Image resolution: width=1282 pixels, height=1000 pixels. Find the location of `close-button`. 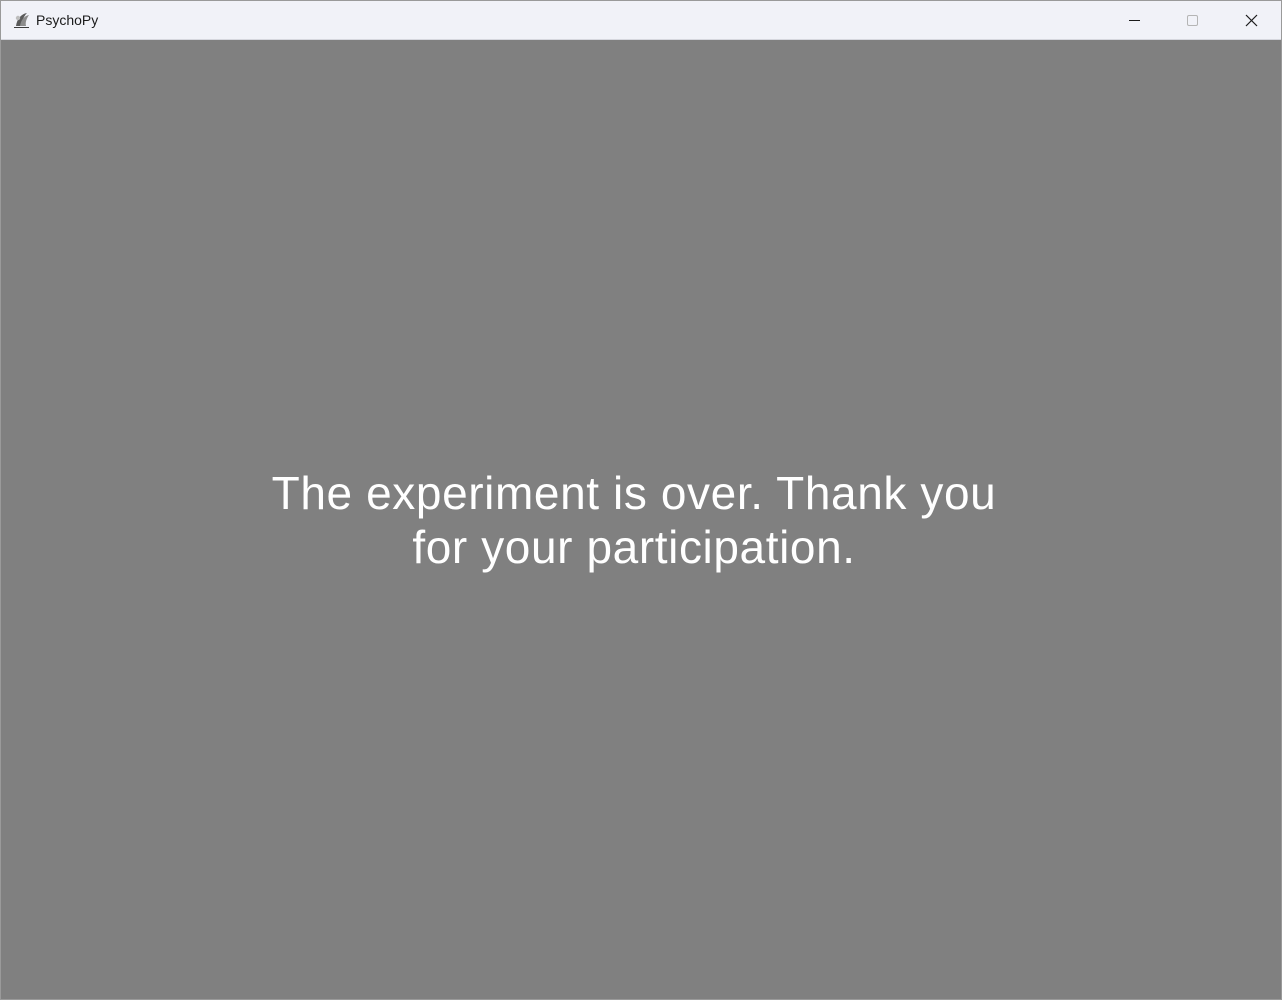

close-button is located at coordinates (1251, 20).